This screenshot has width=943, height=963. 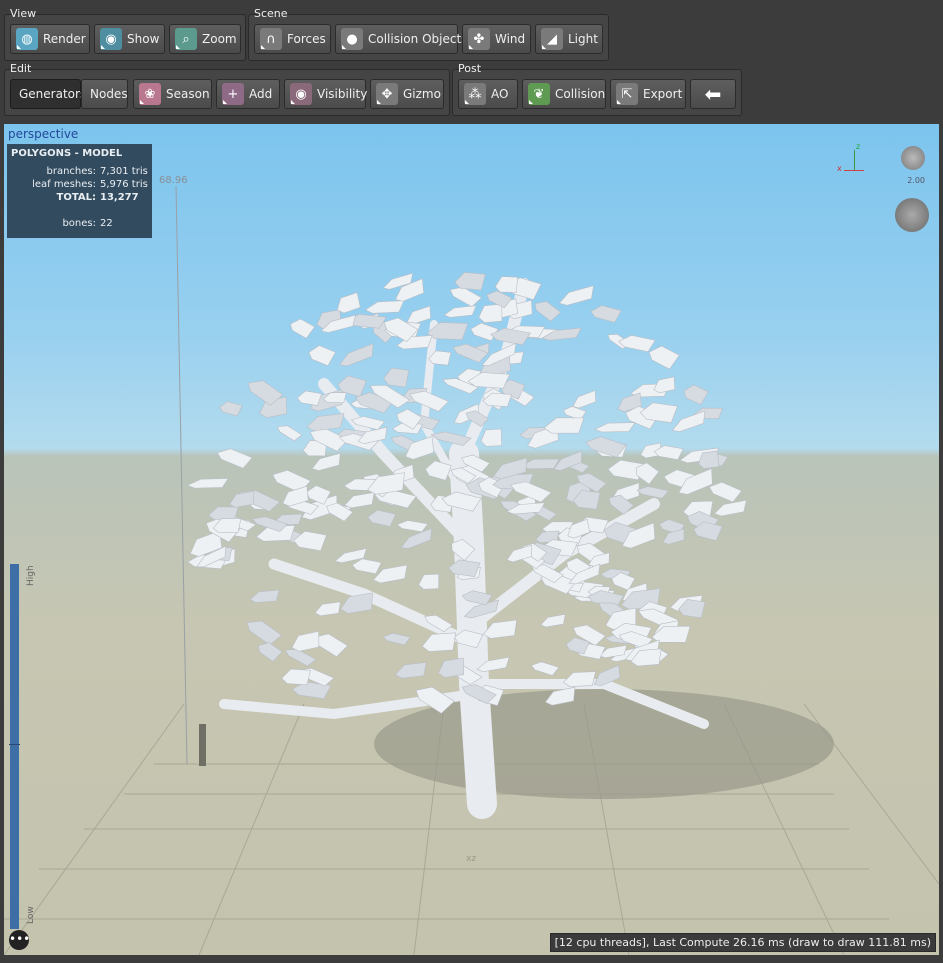 I want to click on zoom-button-label: Zoom, so click(x=219, y=39).